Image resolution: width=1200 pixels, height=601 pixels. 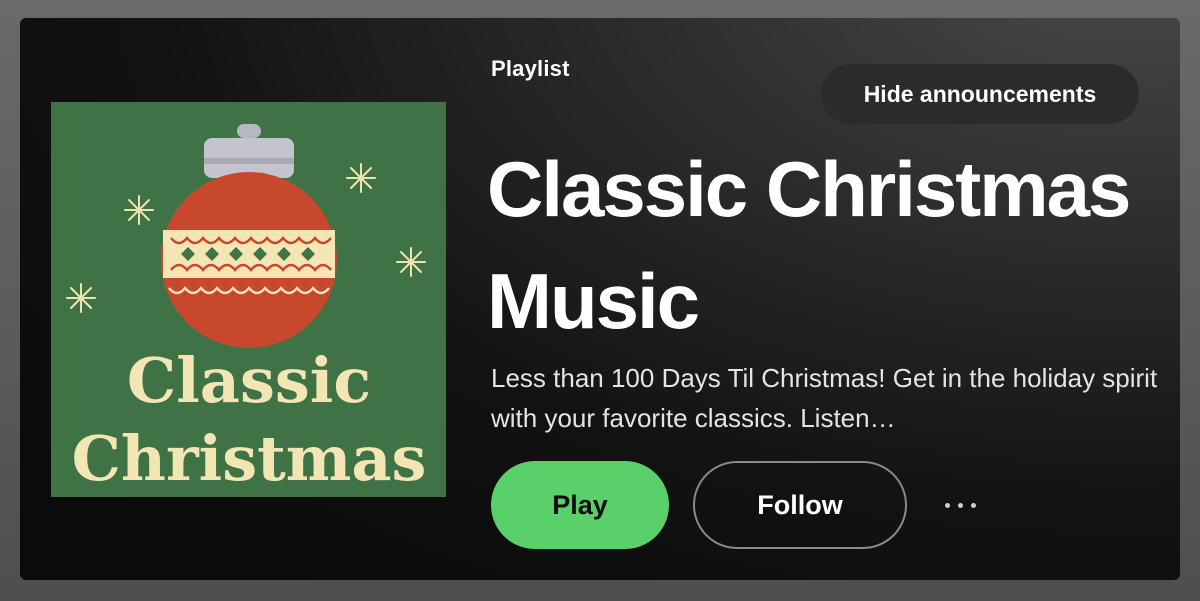 I want to click on more-horizontal-icon, so click(x=960, y=505).